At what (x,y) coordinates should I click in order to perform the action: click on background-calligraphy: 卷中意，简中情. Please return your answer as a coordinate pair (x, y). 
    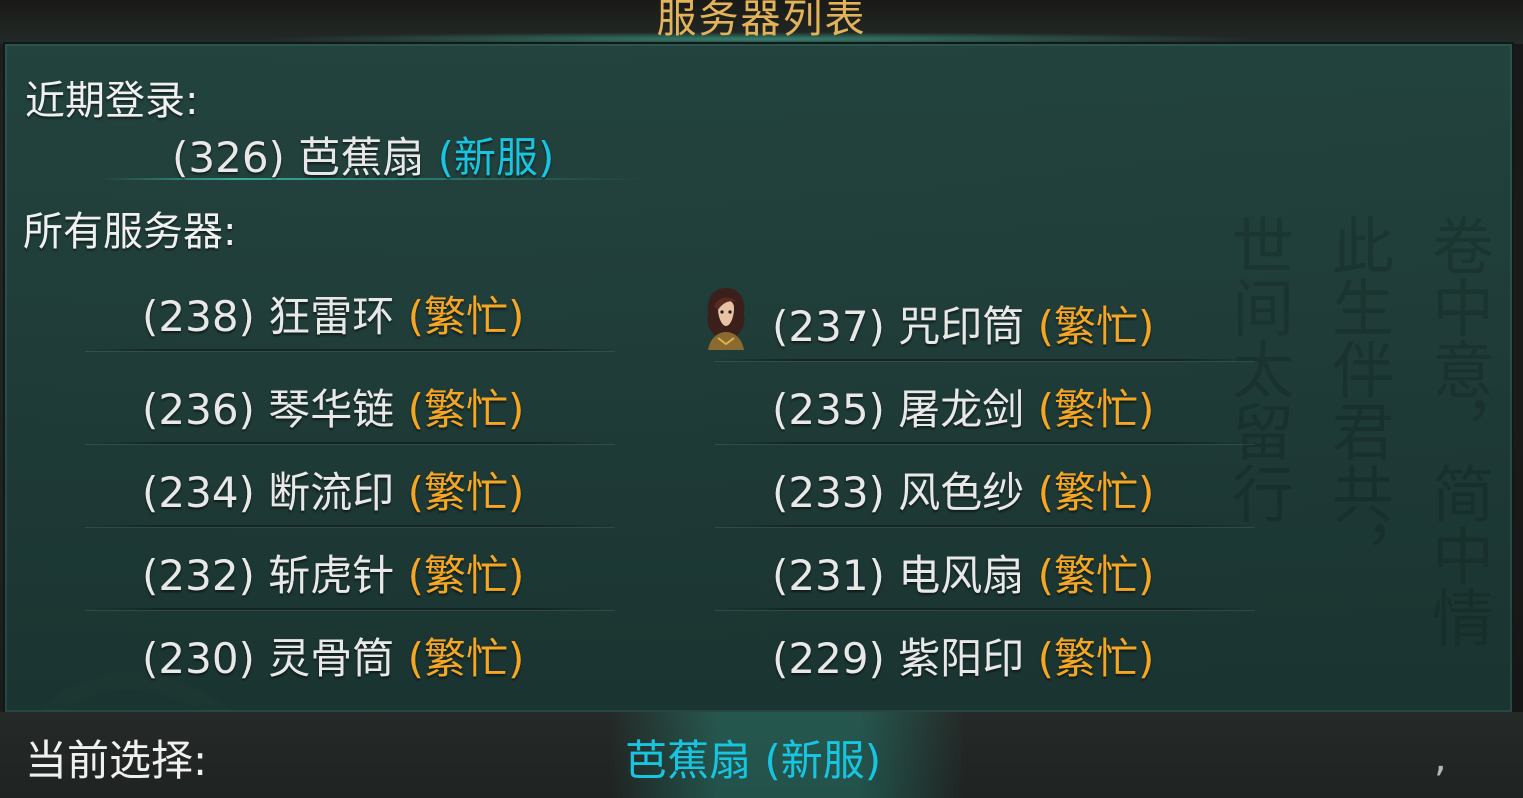
    Looking at the image, I should click on (1458, 431).